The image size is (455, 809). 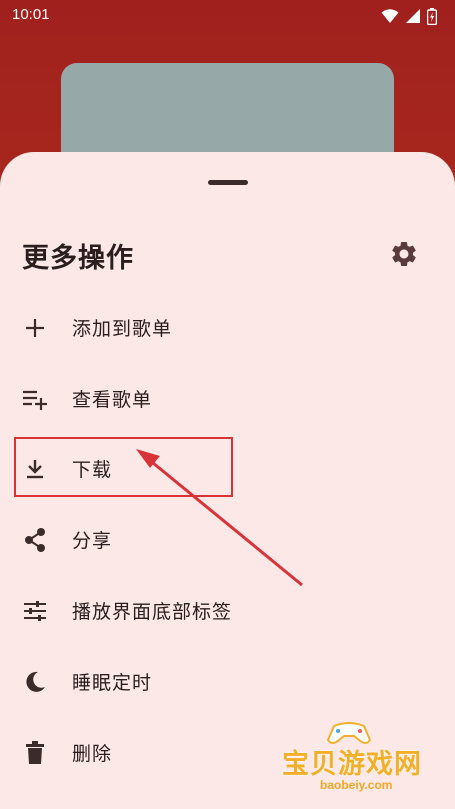 What do you see at coordinates (356, 785) in the screenshot?
I see `watermark-url: baobeiy.com` at bounding box center [356, 785].